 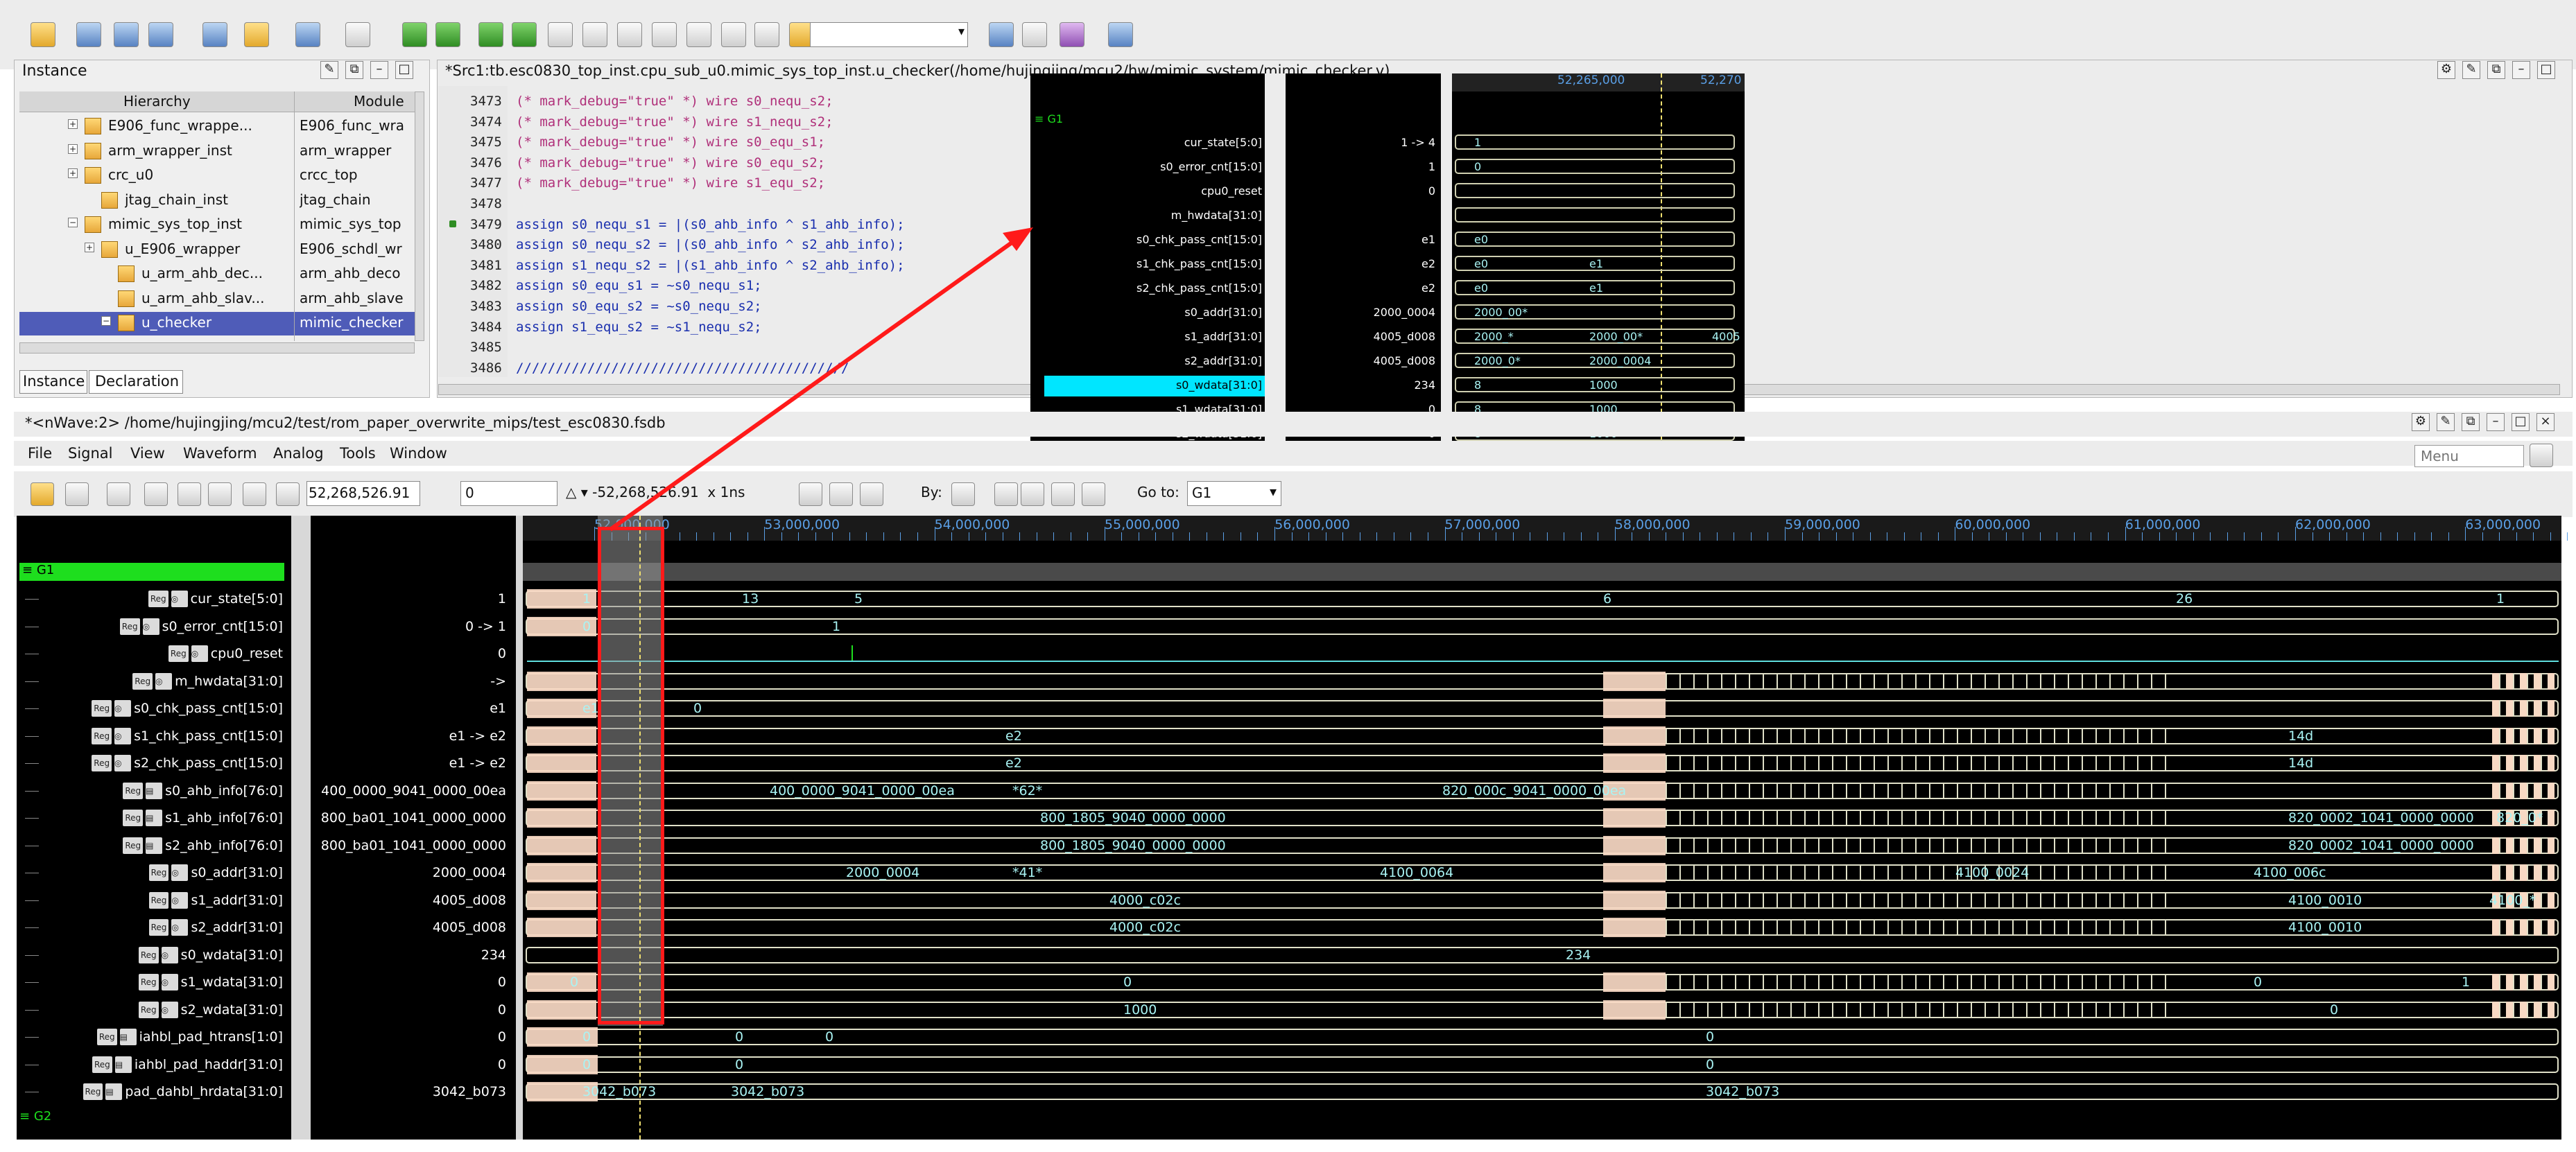 I want to click on annotation-arrow, so click(x=821, y=379).